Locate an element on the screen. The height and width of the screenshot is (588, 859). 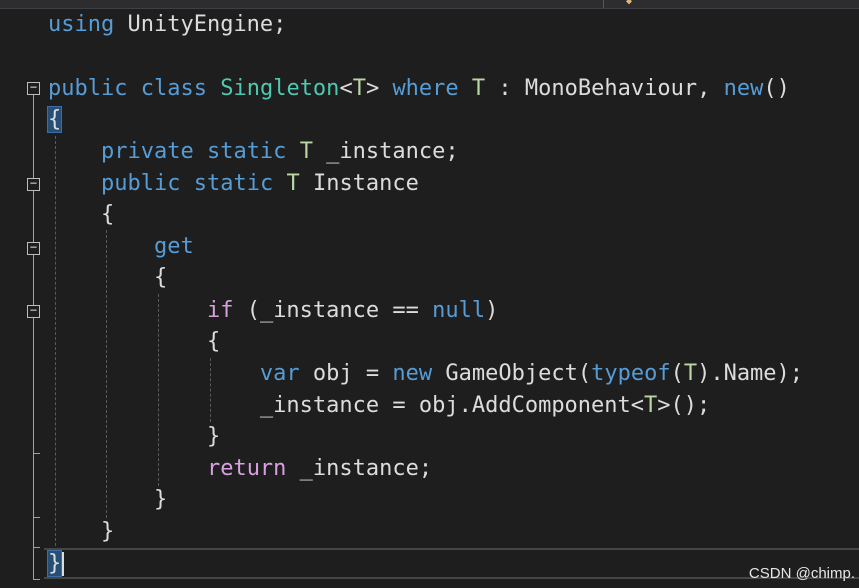
code-token: () is located at coordinates (776, 88).